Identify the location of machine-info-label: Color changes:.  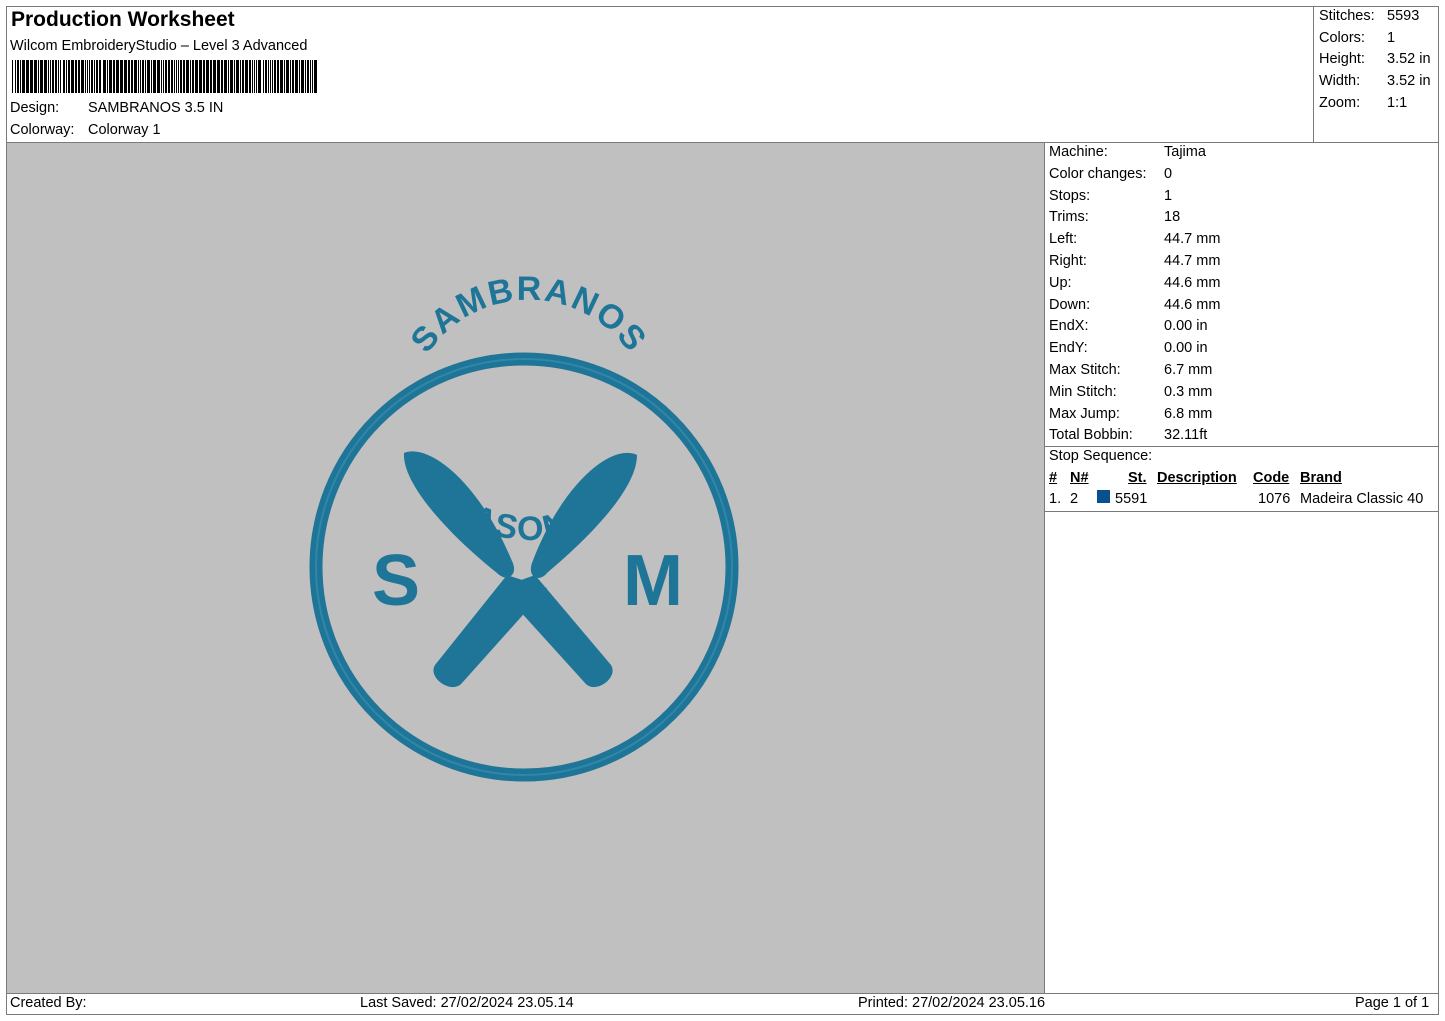
(1098, 173).